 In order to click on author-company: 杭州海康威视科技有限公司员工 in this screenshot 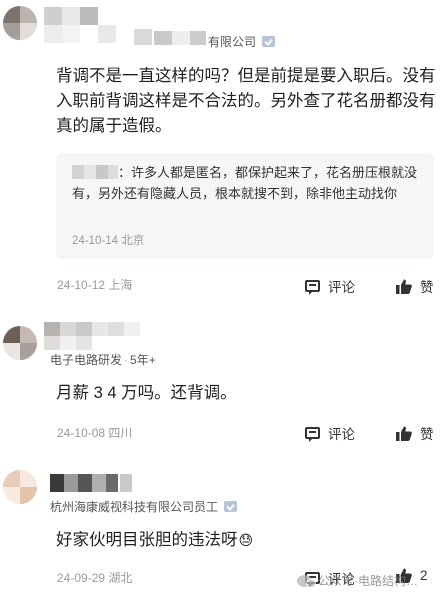, I will do `click(144, 506)`.